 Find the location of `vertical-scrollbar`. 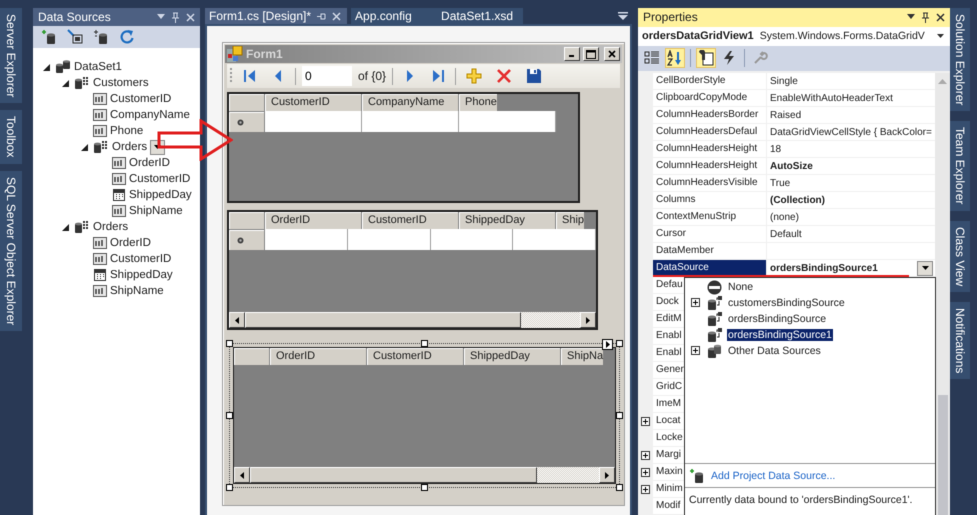

vertical-scrollbar is located at coordinates (942, 294).